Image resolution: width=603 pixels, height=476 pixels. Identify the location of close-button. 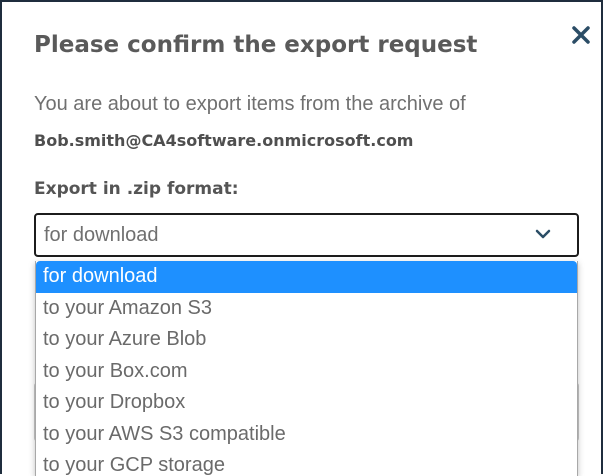
(581, 35).